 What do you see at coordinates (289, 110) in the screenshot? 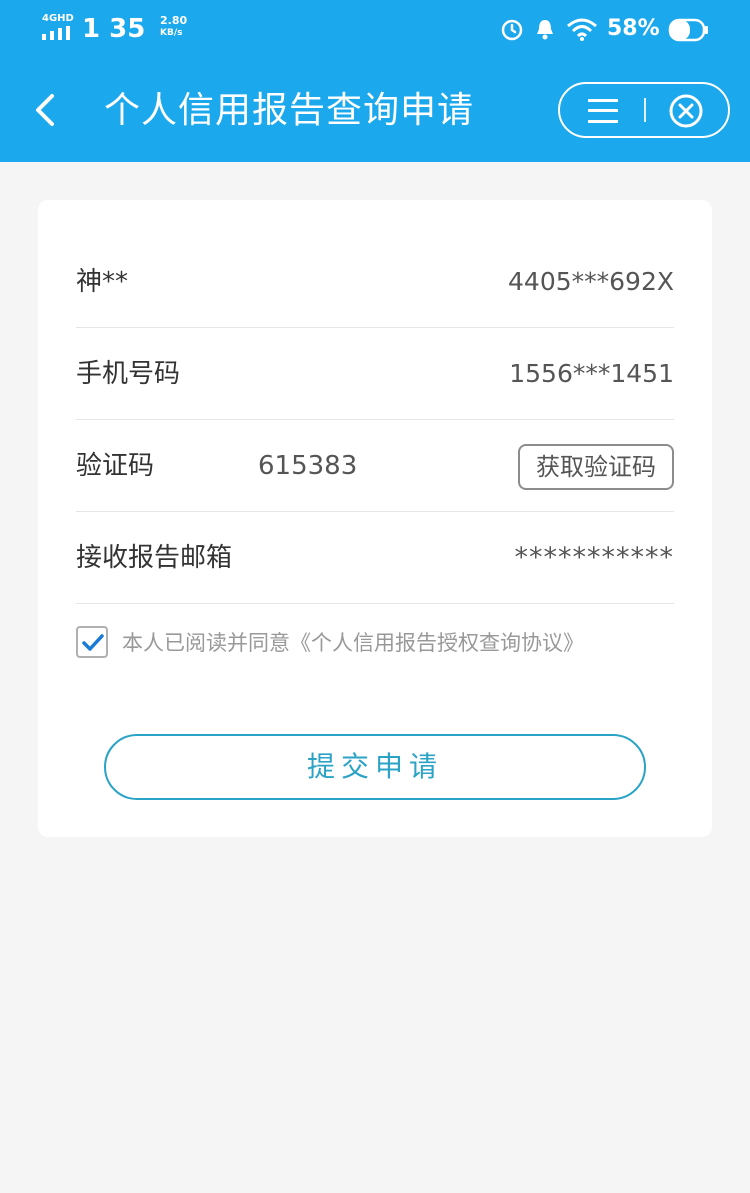
I see `page-title: 个人信用报告查询申请` at bounding box center [289, 110].